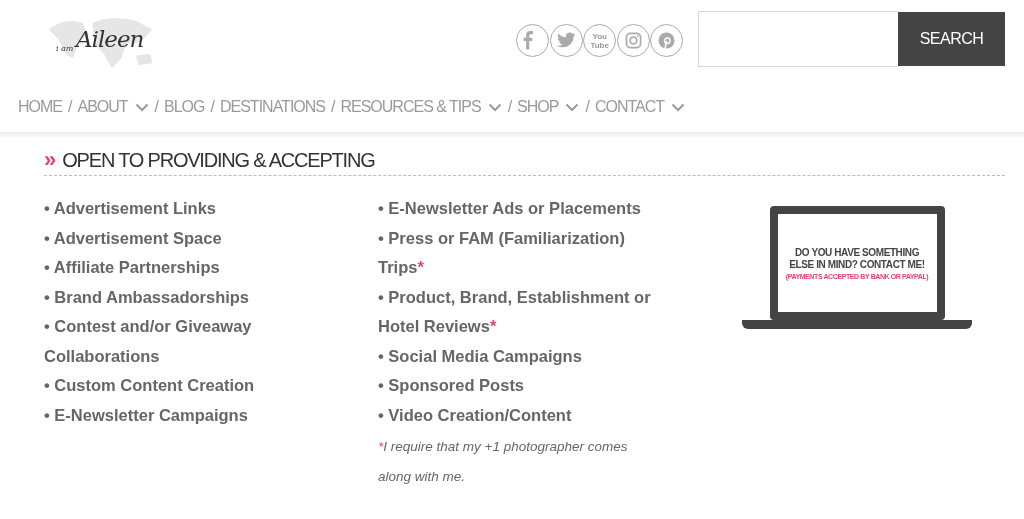 The height and width of the screenshot is (519, 1024). I want to click on list-item: • E-Newsletter Ads or Placements, so click(510, 208).